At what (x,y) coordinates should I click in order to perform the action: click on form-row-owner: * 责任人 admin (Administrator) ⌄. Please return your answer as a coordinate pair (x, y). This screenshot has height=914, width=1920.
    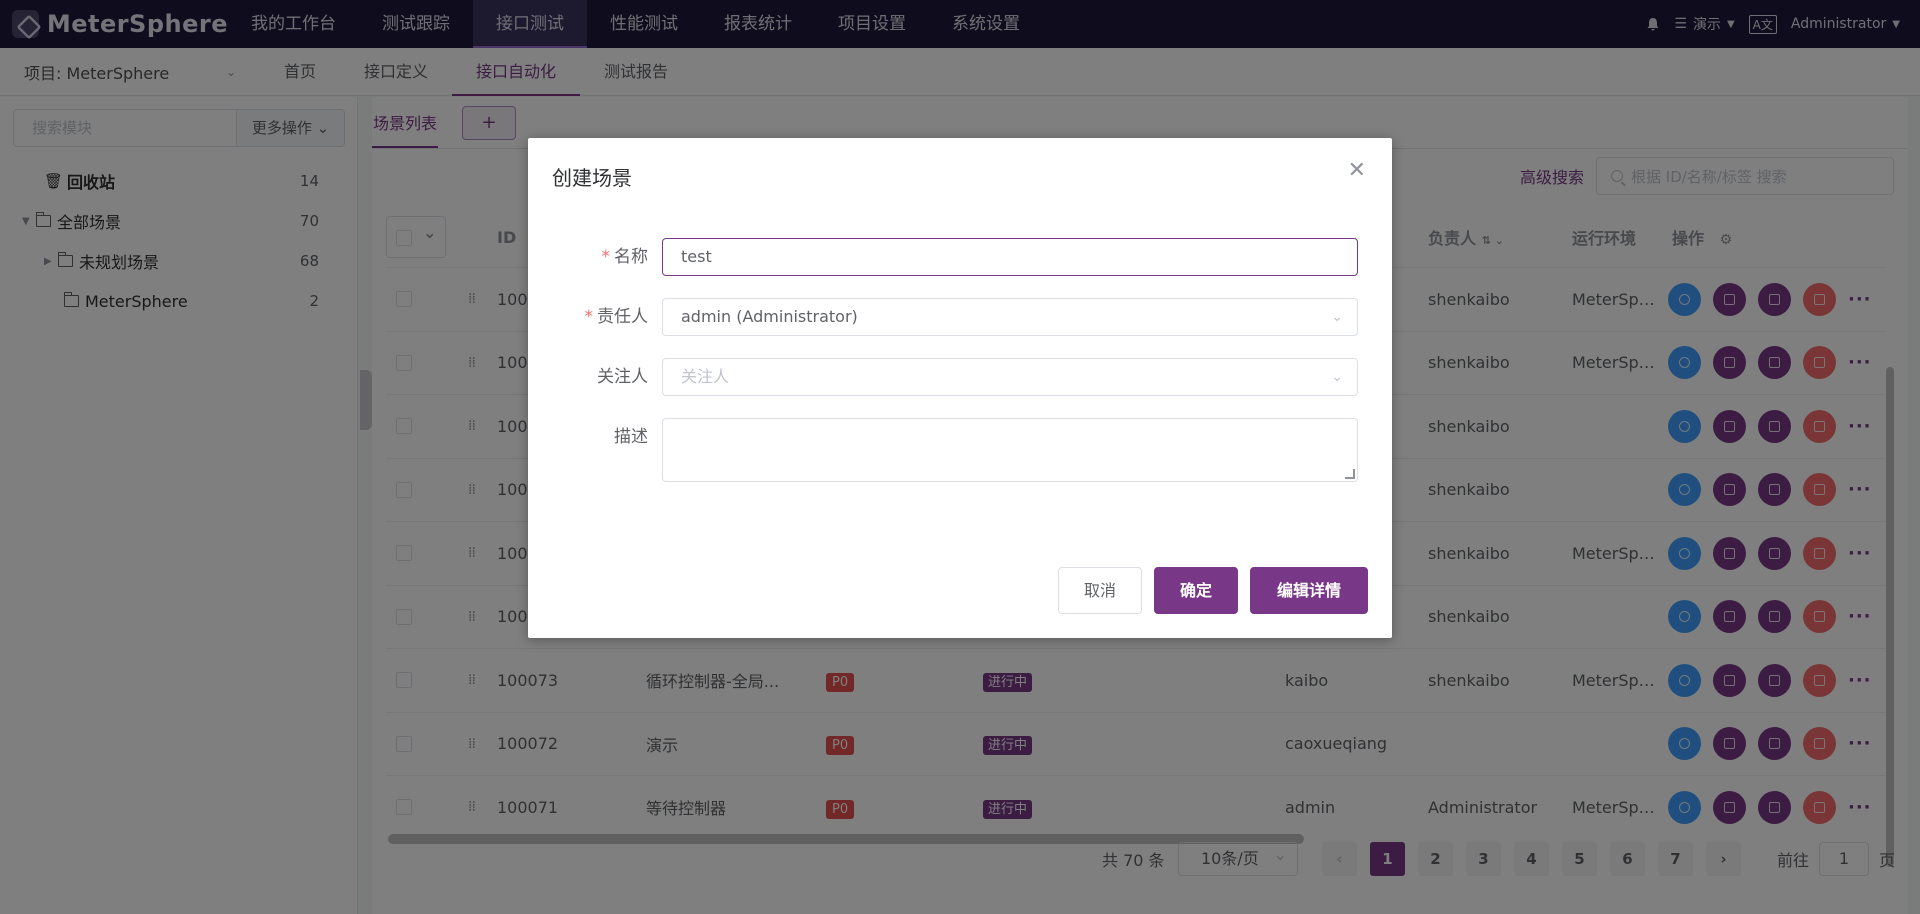
    Looking at the image, I should click on (960, 317).